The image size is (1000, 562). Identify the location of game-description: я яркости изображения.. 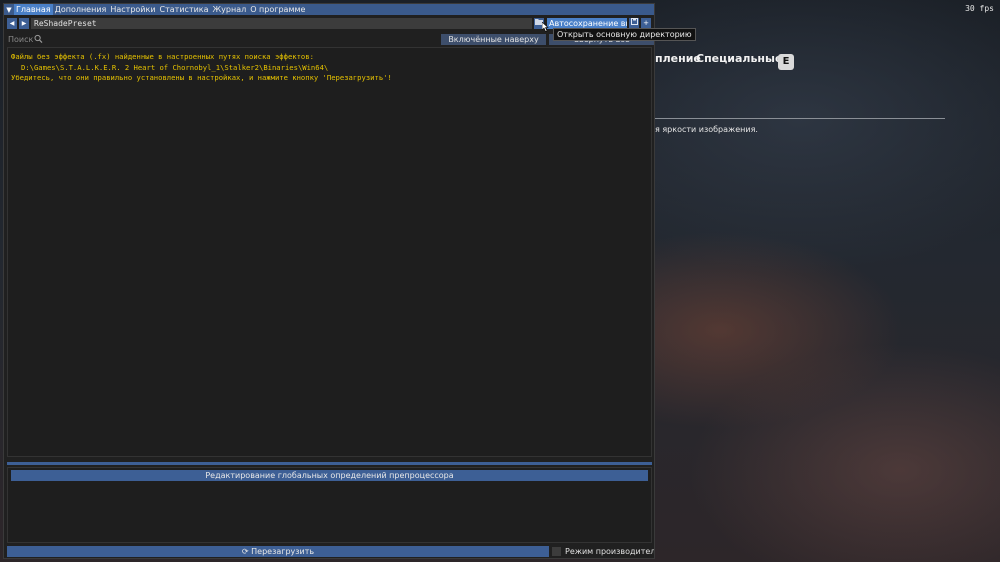
(706, 129).